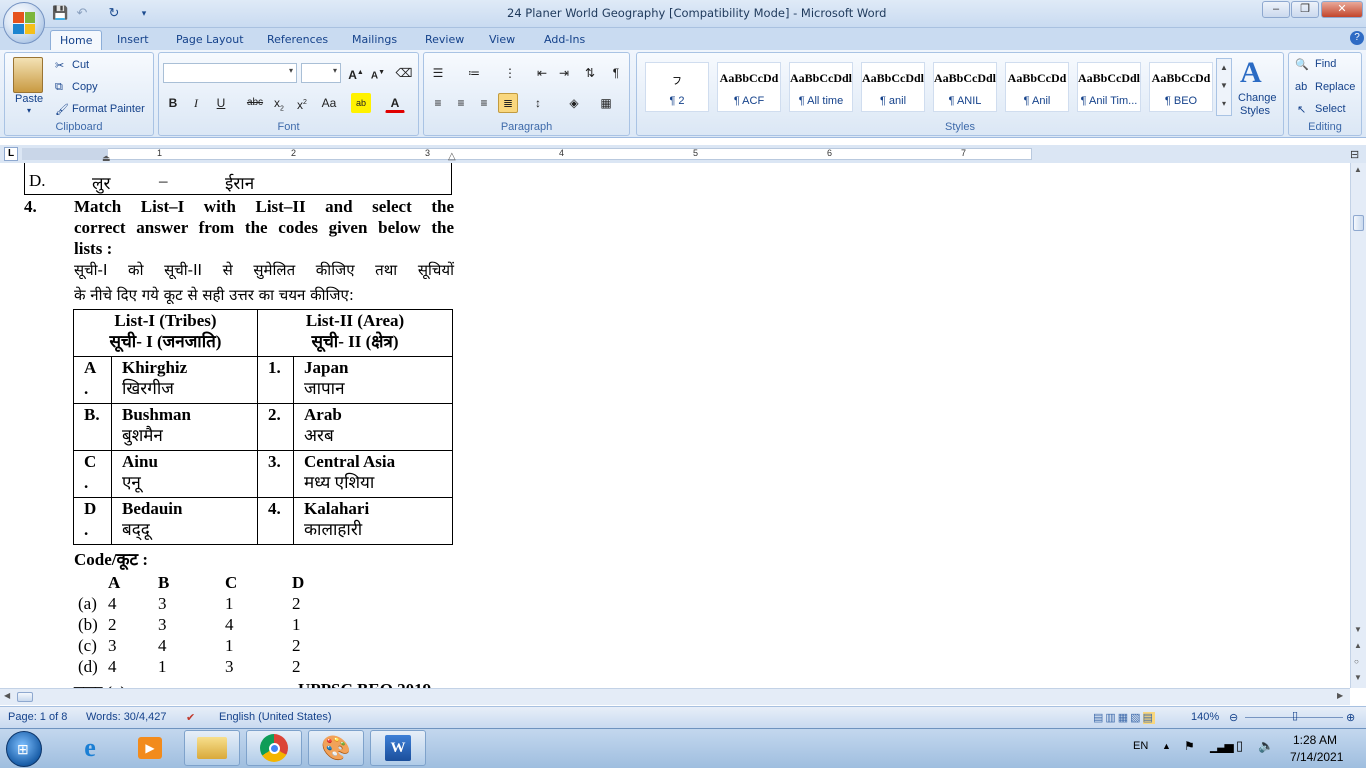  I want to click on network-icon: ▁▃▅, so click(1222, 746).